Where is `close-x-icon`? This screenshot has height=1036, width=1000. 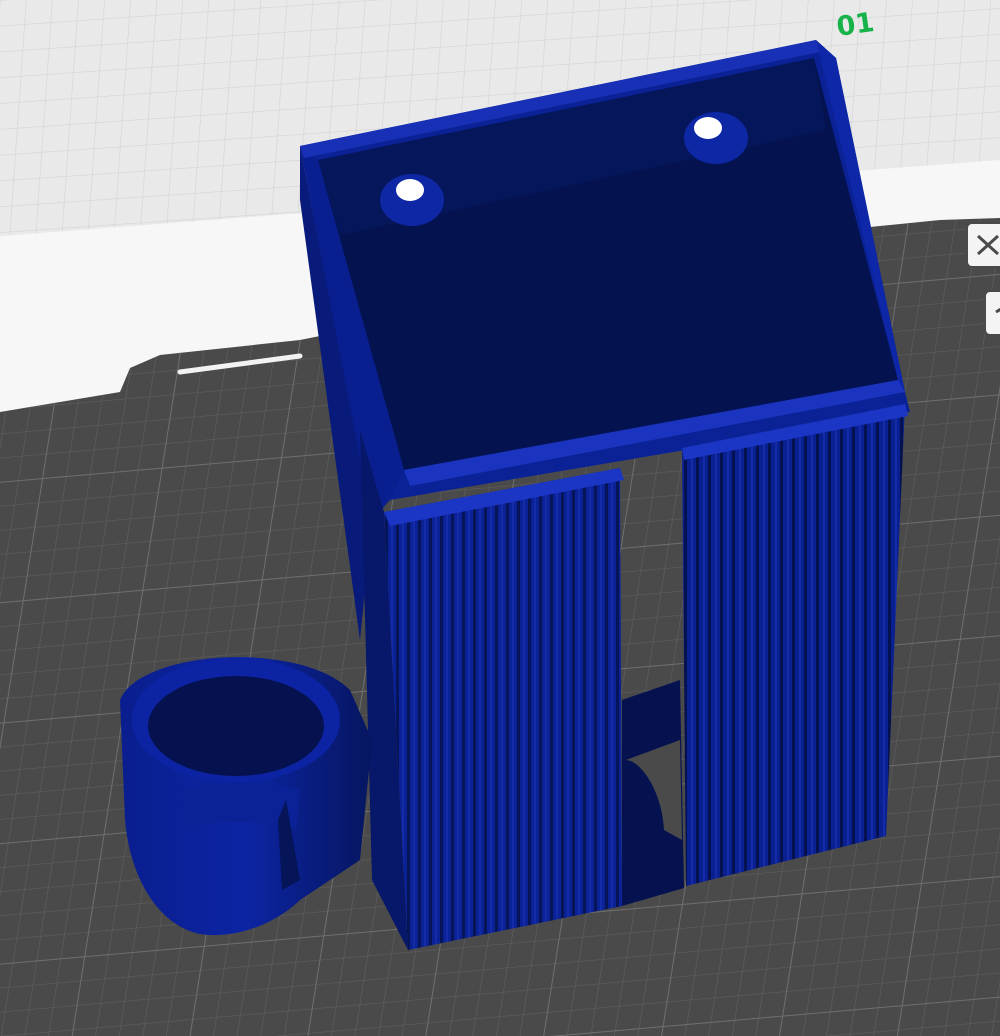
close-x-icon is located at coordinates (988, 245).